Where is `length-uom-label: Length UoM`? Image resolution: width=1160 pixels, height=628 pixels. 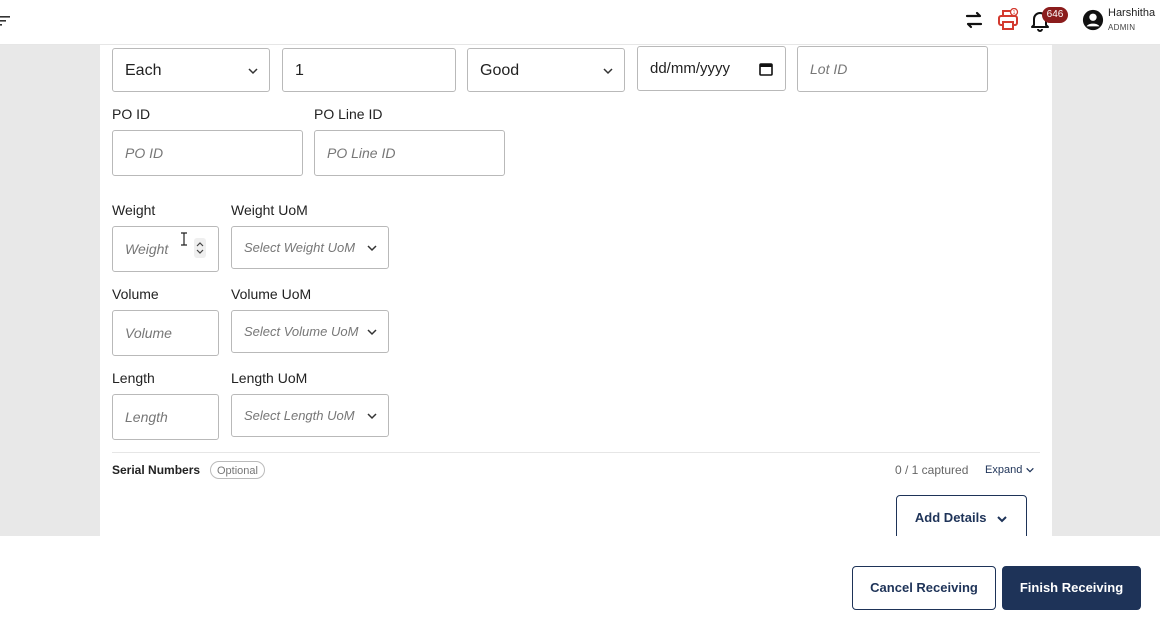 length-uom-label: Length UoM is located at coordinates (269, 378).